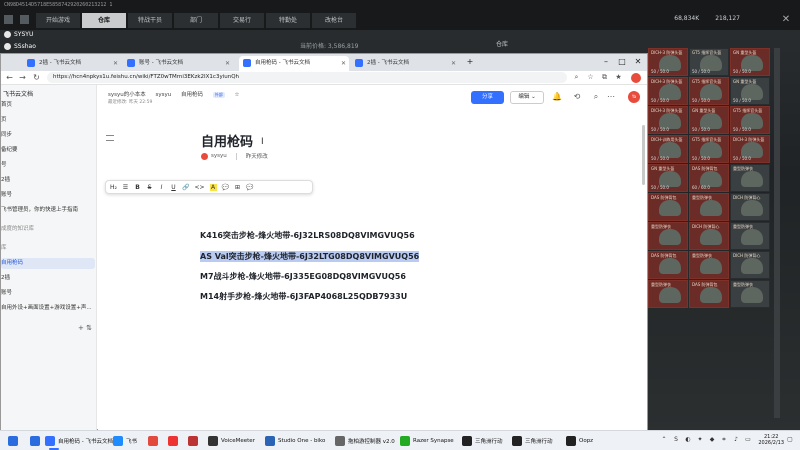 This screenshot has width=800, height=450. What do you see at coordinates (22, 77) in the screenshot?
I see `forward-icon: →` at bounding box center [22, 77].